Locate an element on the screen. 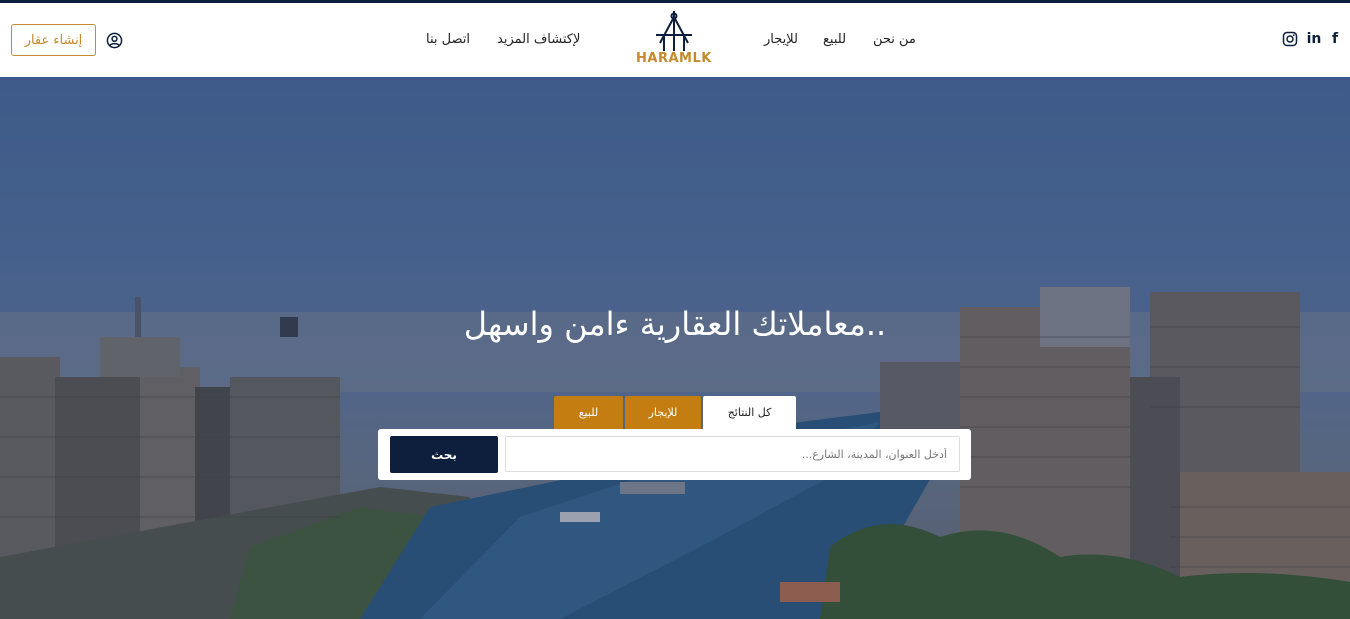 The width and height of the screenshot is (1350, 619). facebook-icon: f is located at coordinates (1335, 39).